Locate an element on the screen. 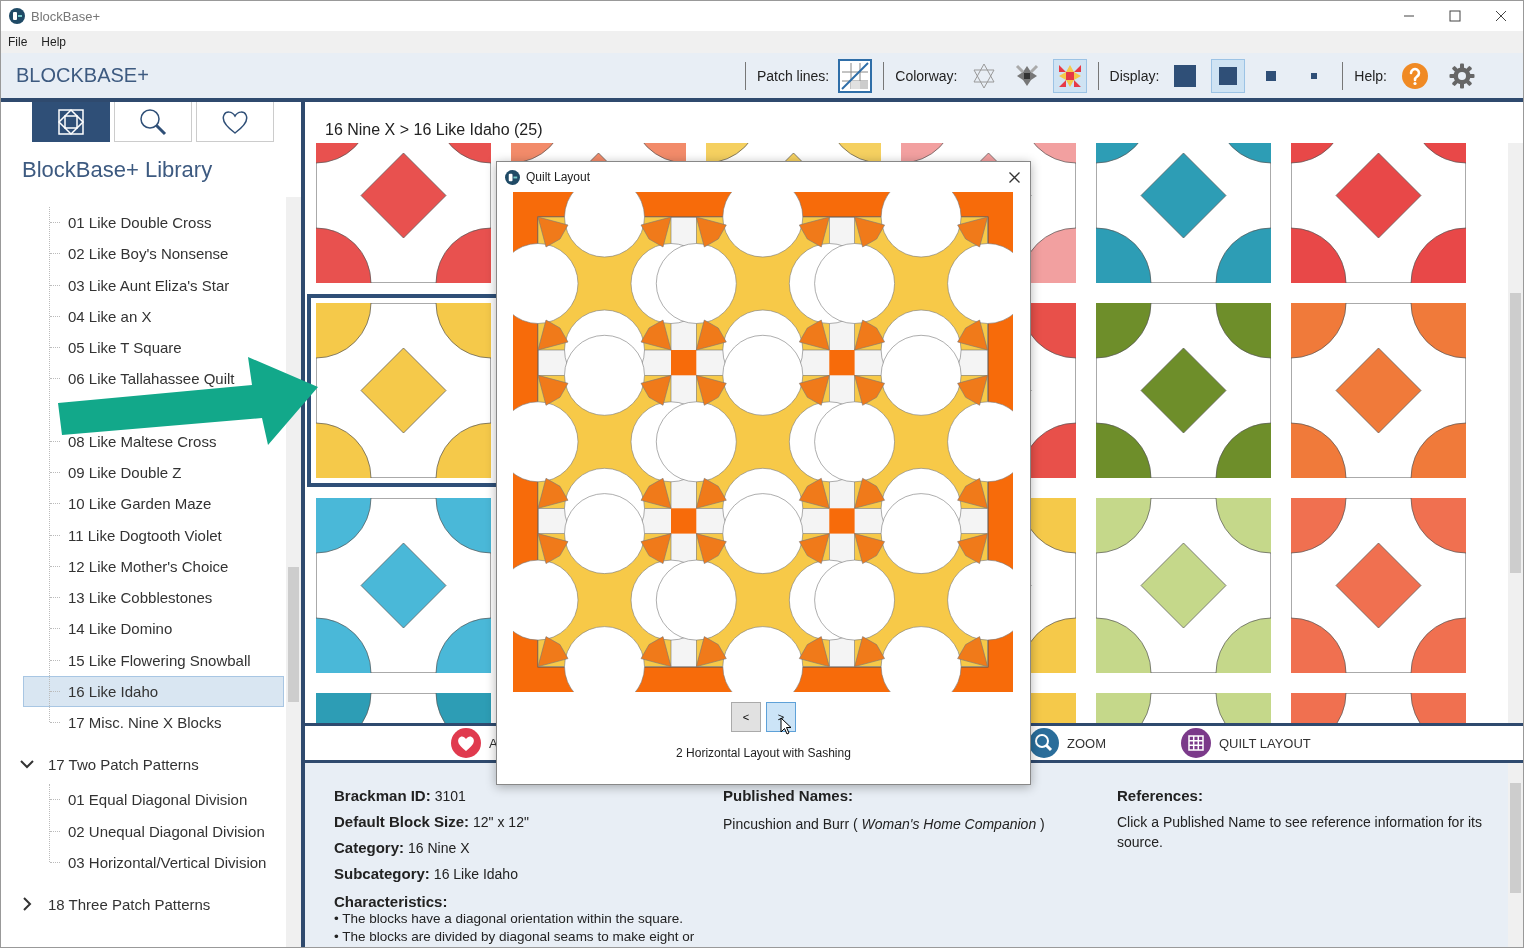 Image resolution: width=1524 pixels, height=948 pixels. pager-button: < is located at coordinates (746, 717).